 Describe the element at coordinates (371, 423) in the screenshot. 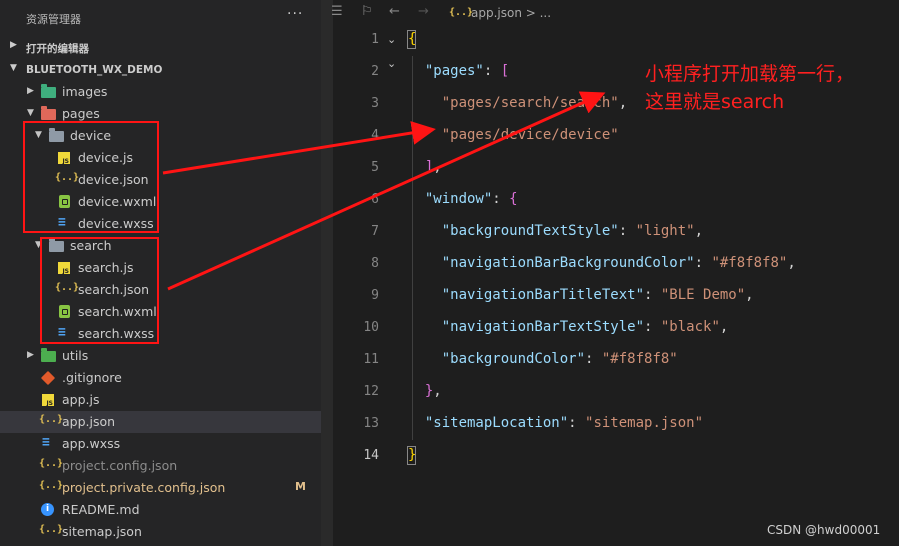

I see `line-number: 13` at that location.